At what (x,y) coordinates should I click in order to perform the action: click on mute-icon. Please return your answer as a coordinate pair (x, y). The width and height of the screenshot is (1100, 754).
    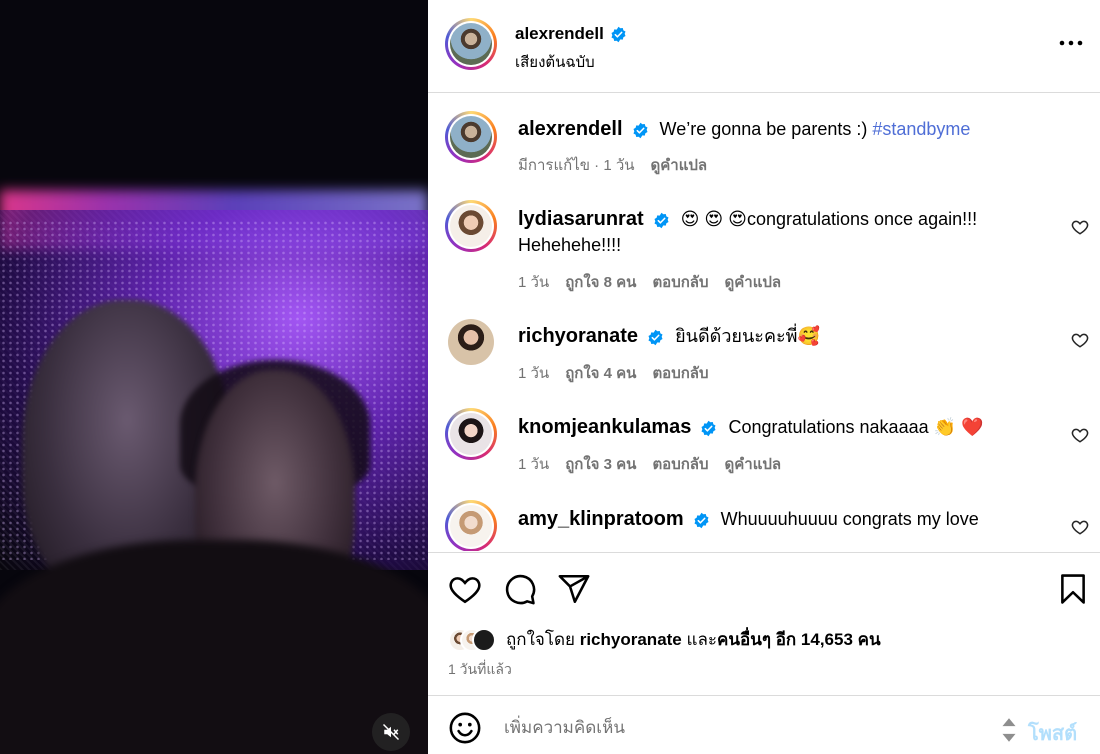
    Looking at the image, I should click on (391, 732).